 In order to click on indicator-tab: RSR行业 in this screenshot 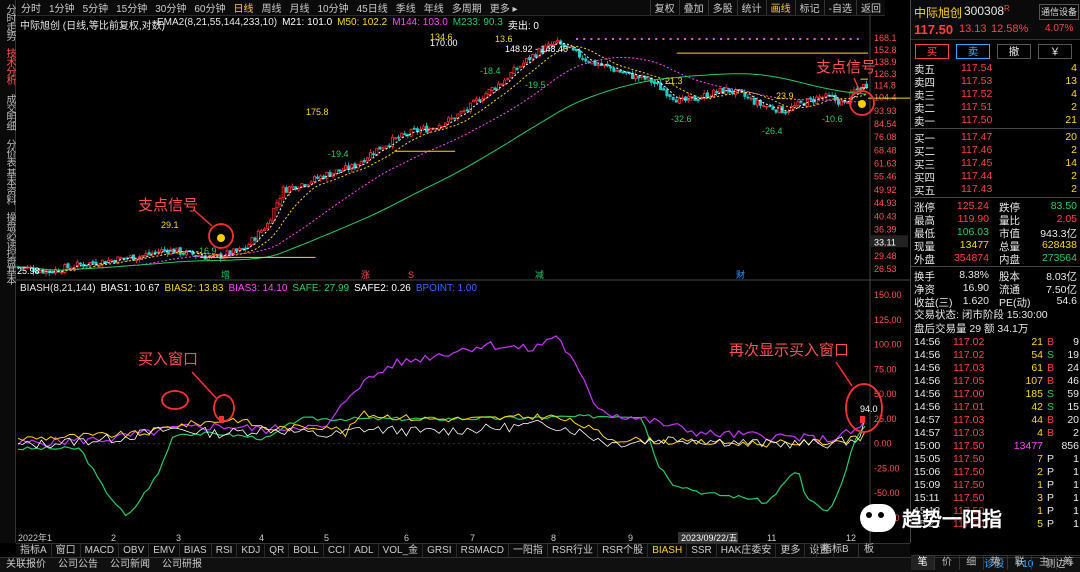, I will do `click(573, 550)`.